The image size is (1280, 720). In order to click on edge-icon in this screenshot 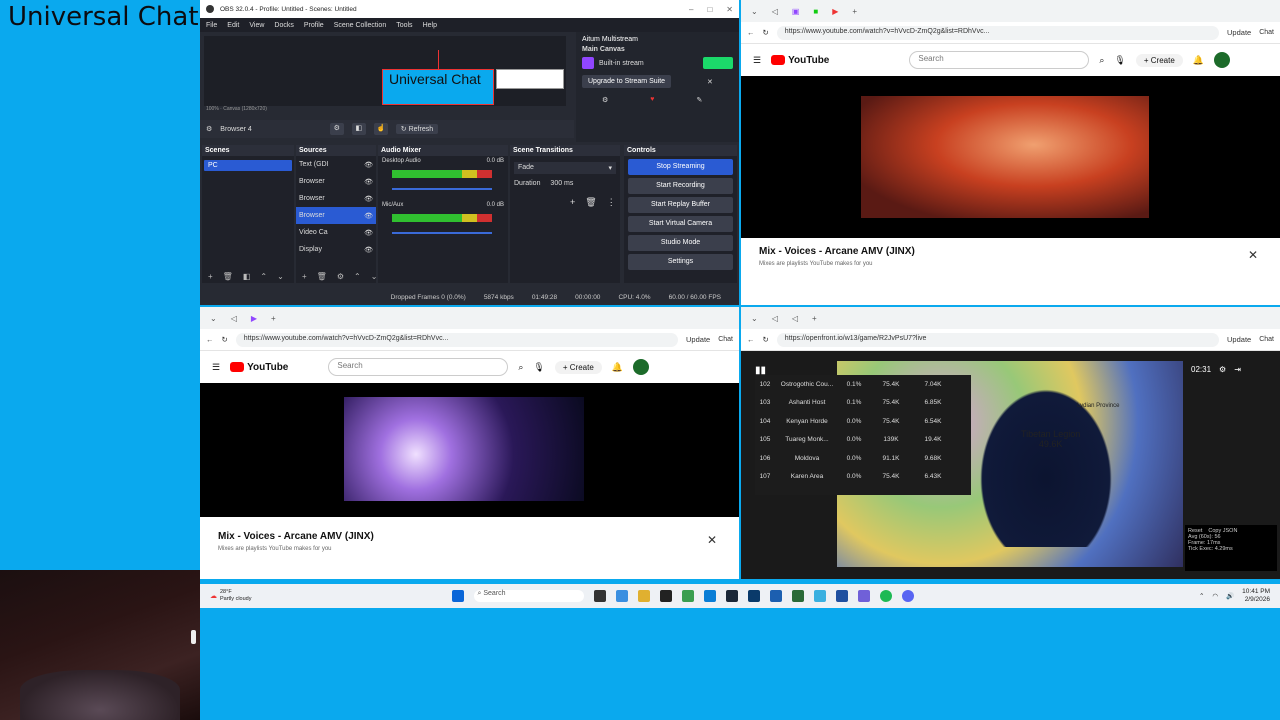, I will do `click(709, 596)`.